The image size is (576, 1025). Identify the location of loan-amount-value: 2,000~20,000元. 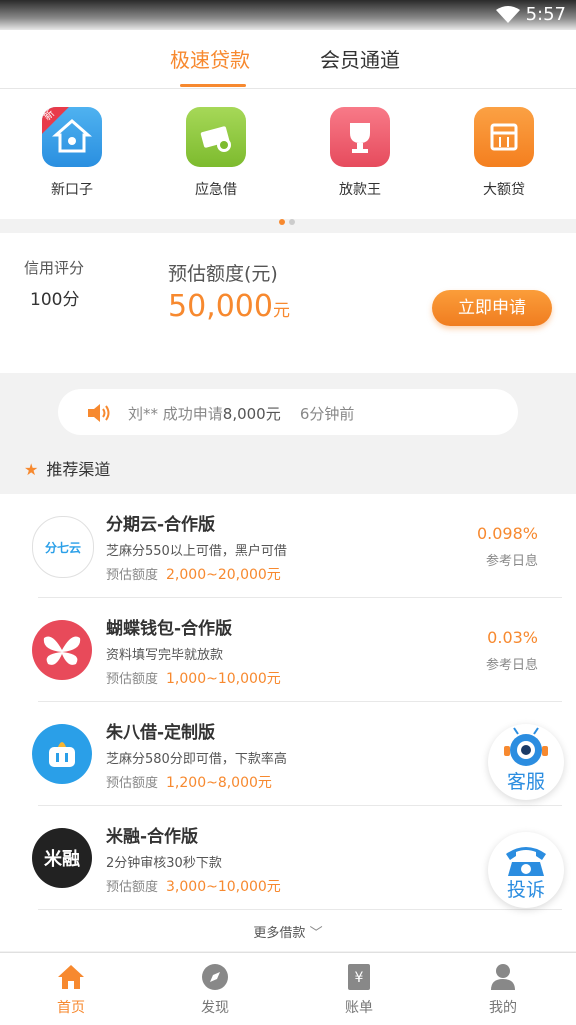
(223, 575).